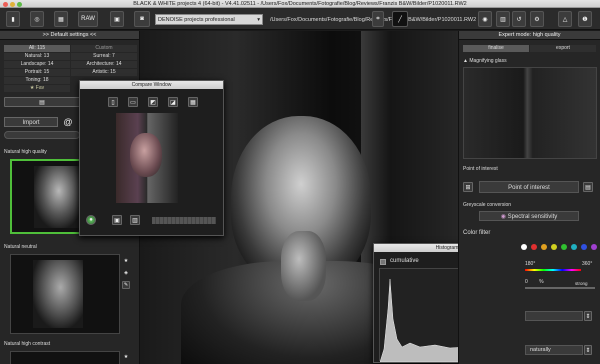  Describe the element at coordinates (532, 217) in the screenshot. I see `spectral-label: Spectral sensitivity` at that location.